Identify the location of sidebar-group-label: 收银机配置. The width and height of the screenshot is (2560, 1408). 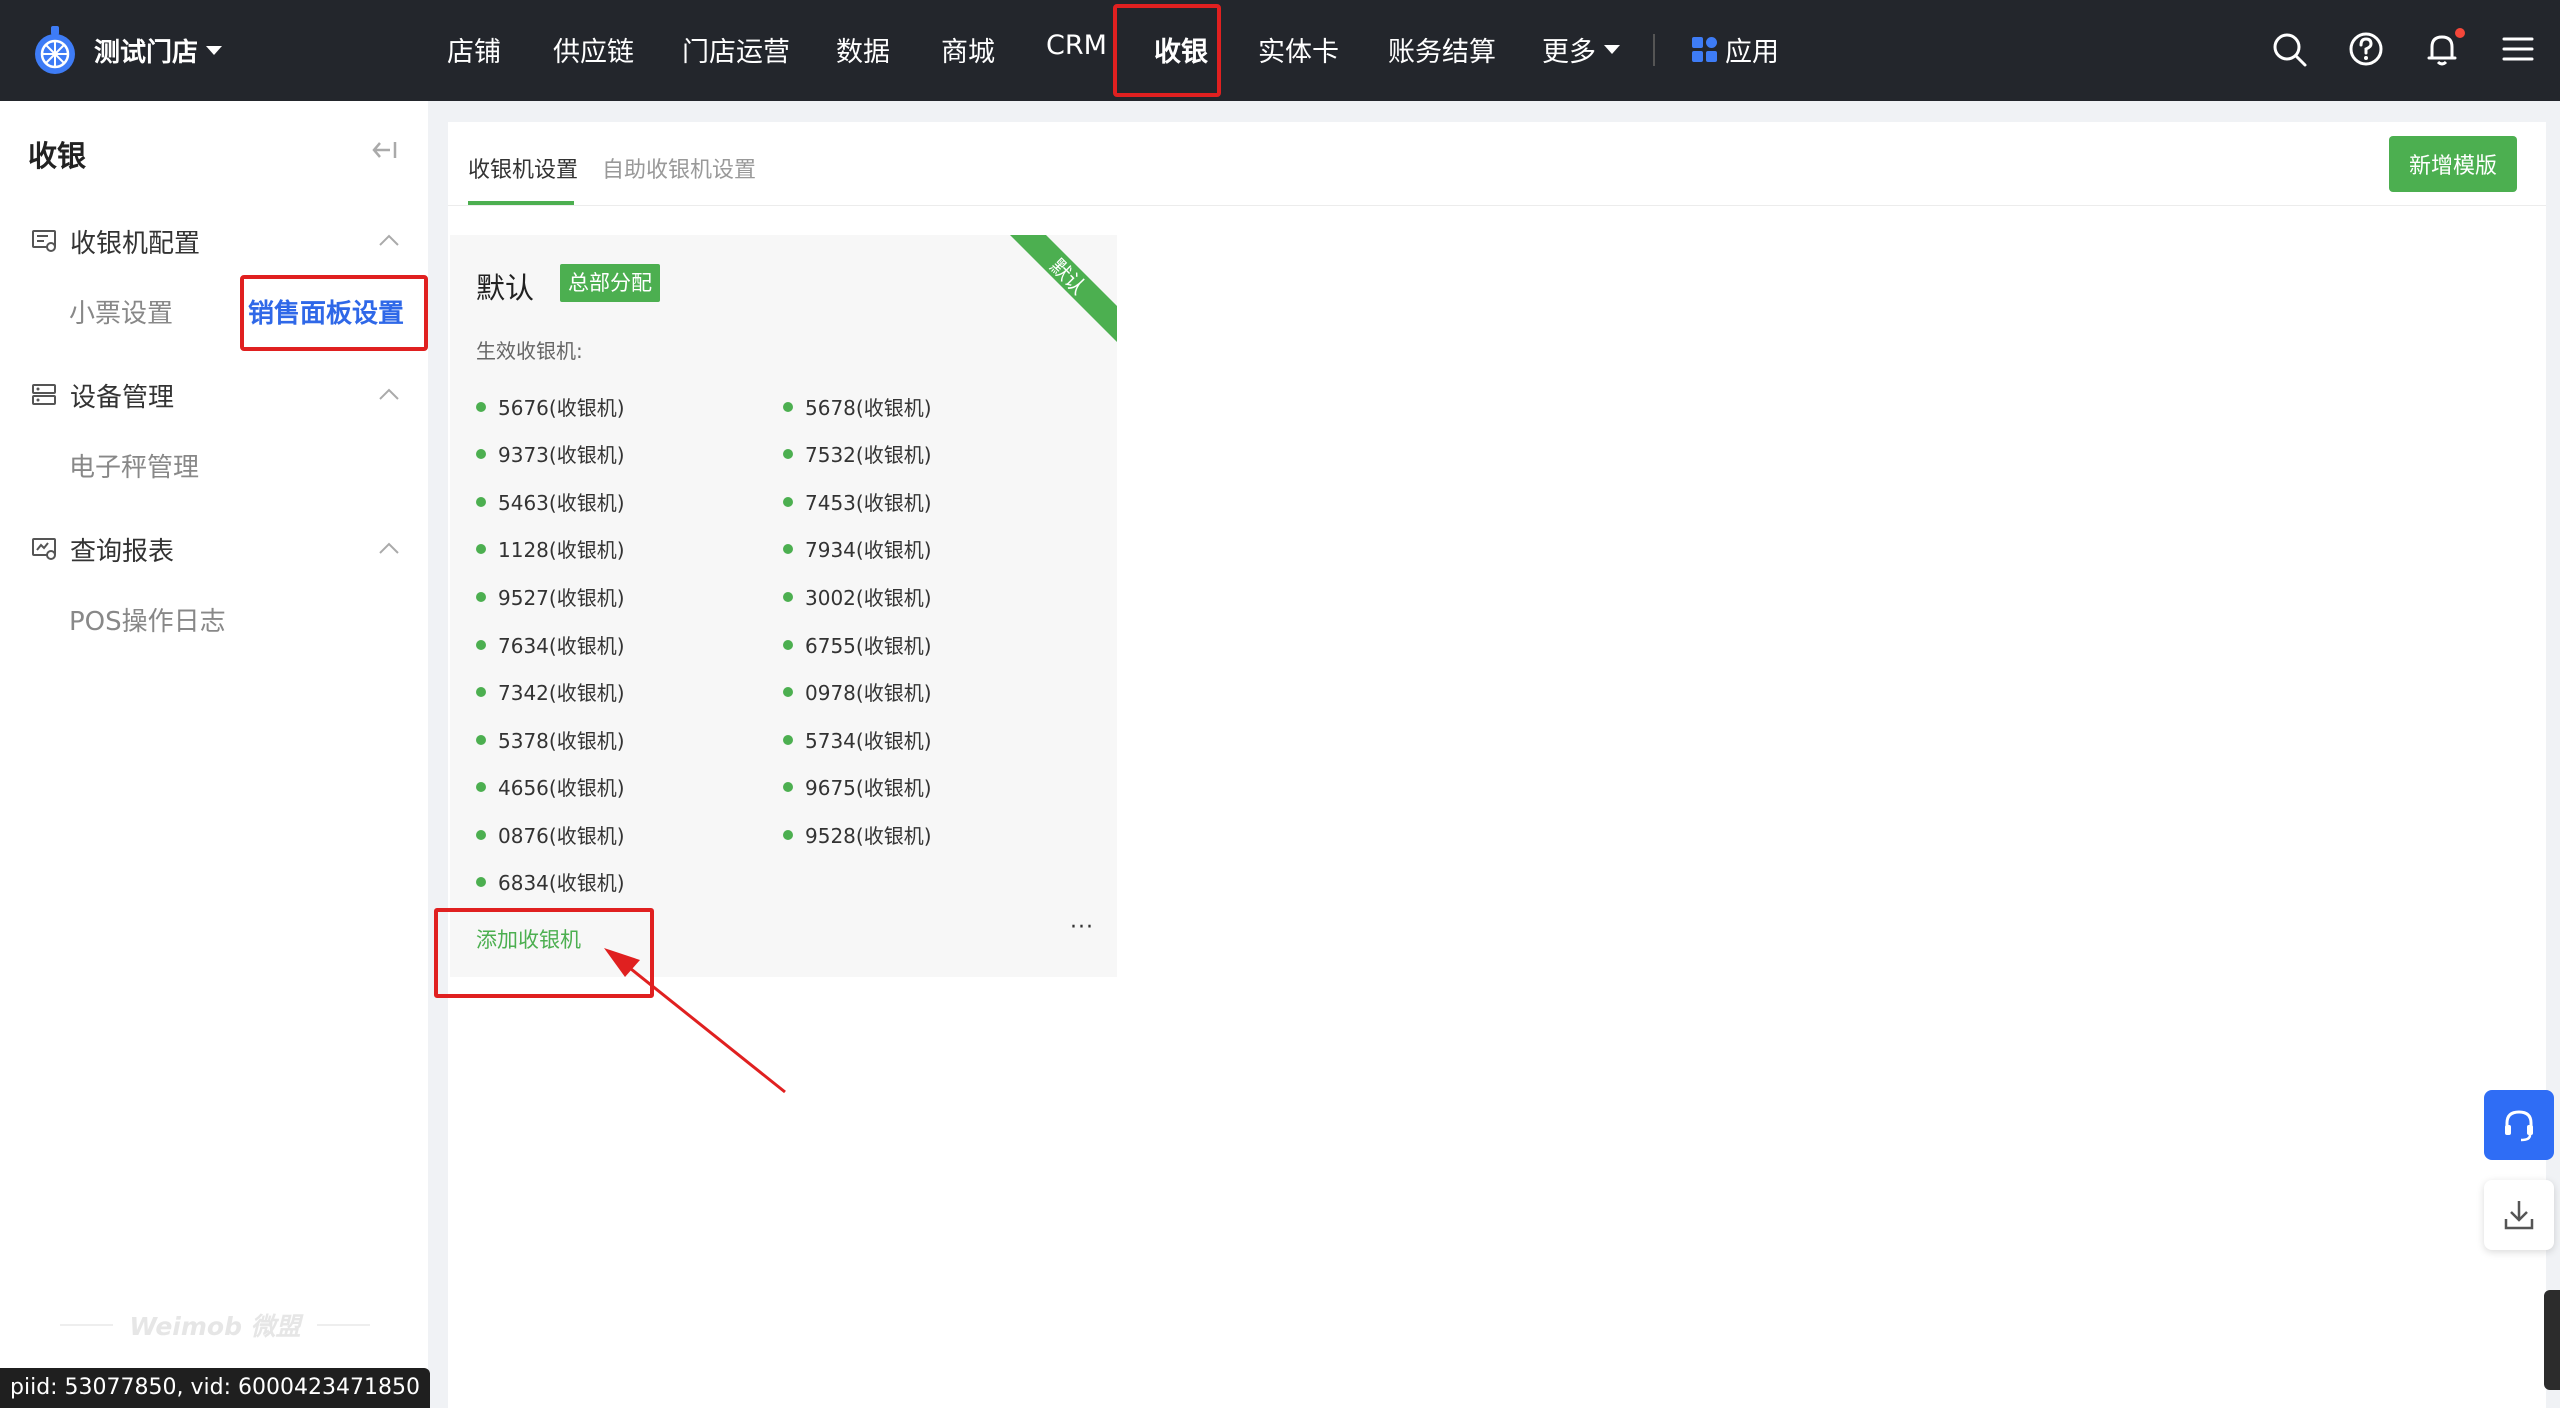
(135, 243).